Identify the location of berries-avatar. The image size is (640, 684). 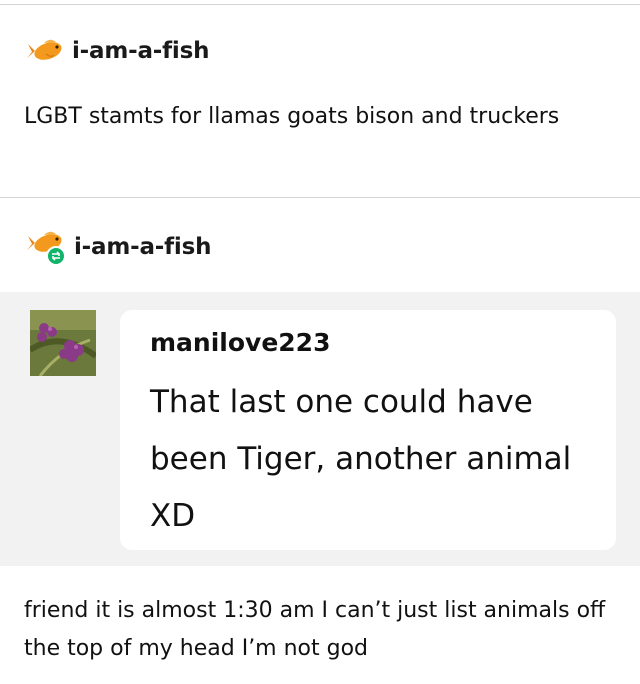
(63, 343).